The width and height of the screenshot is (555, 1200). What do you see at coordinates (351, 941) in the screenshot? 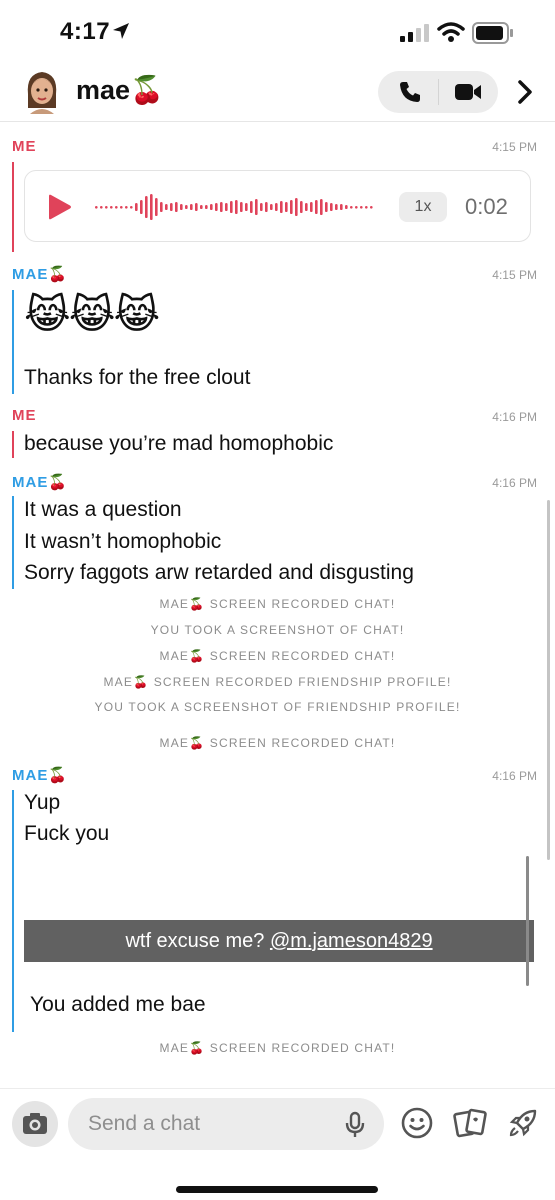
I see `caption-mention: @m.jameson4829` at bounding box center [351, 941].